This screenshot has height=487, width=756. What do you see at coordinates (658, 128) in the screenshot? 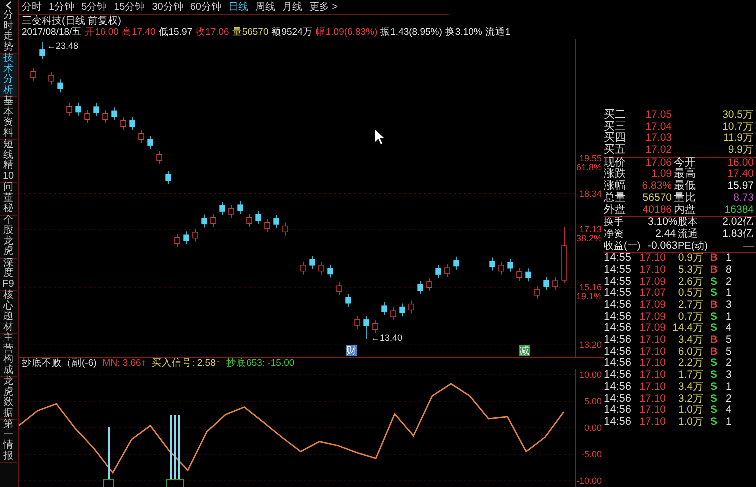
I see `bid-price: 17.04` at bounding box center [658, 128].